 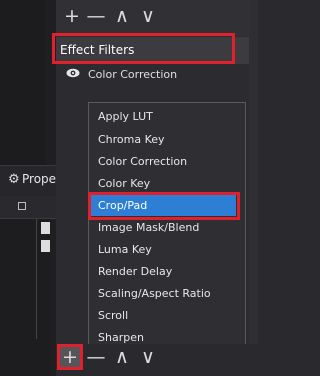 What do you see at coordinates (39, 179) in the screenshot?
I see `properties-button-label: Prope` at bounding box center [39, 179].